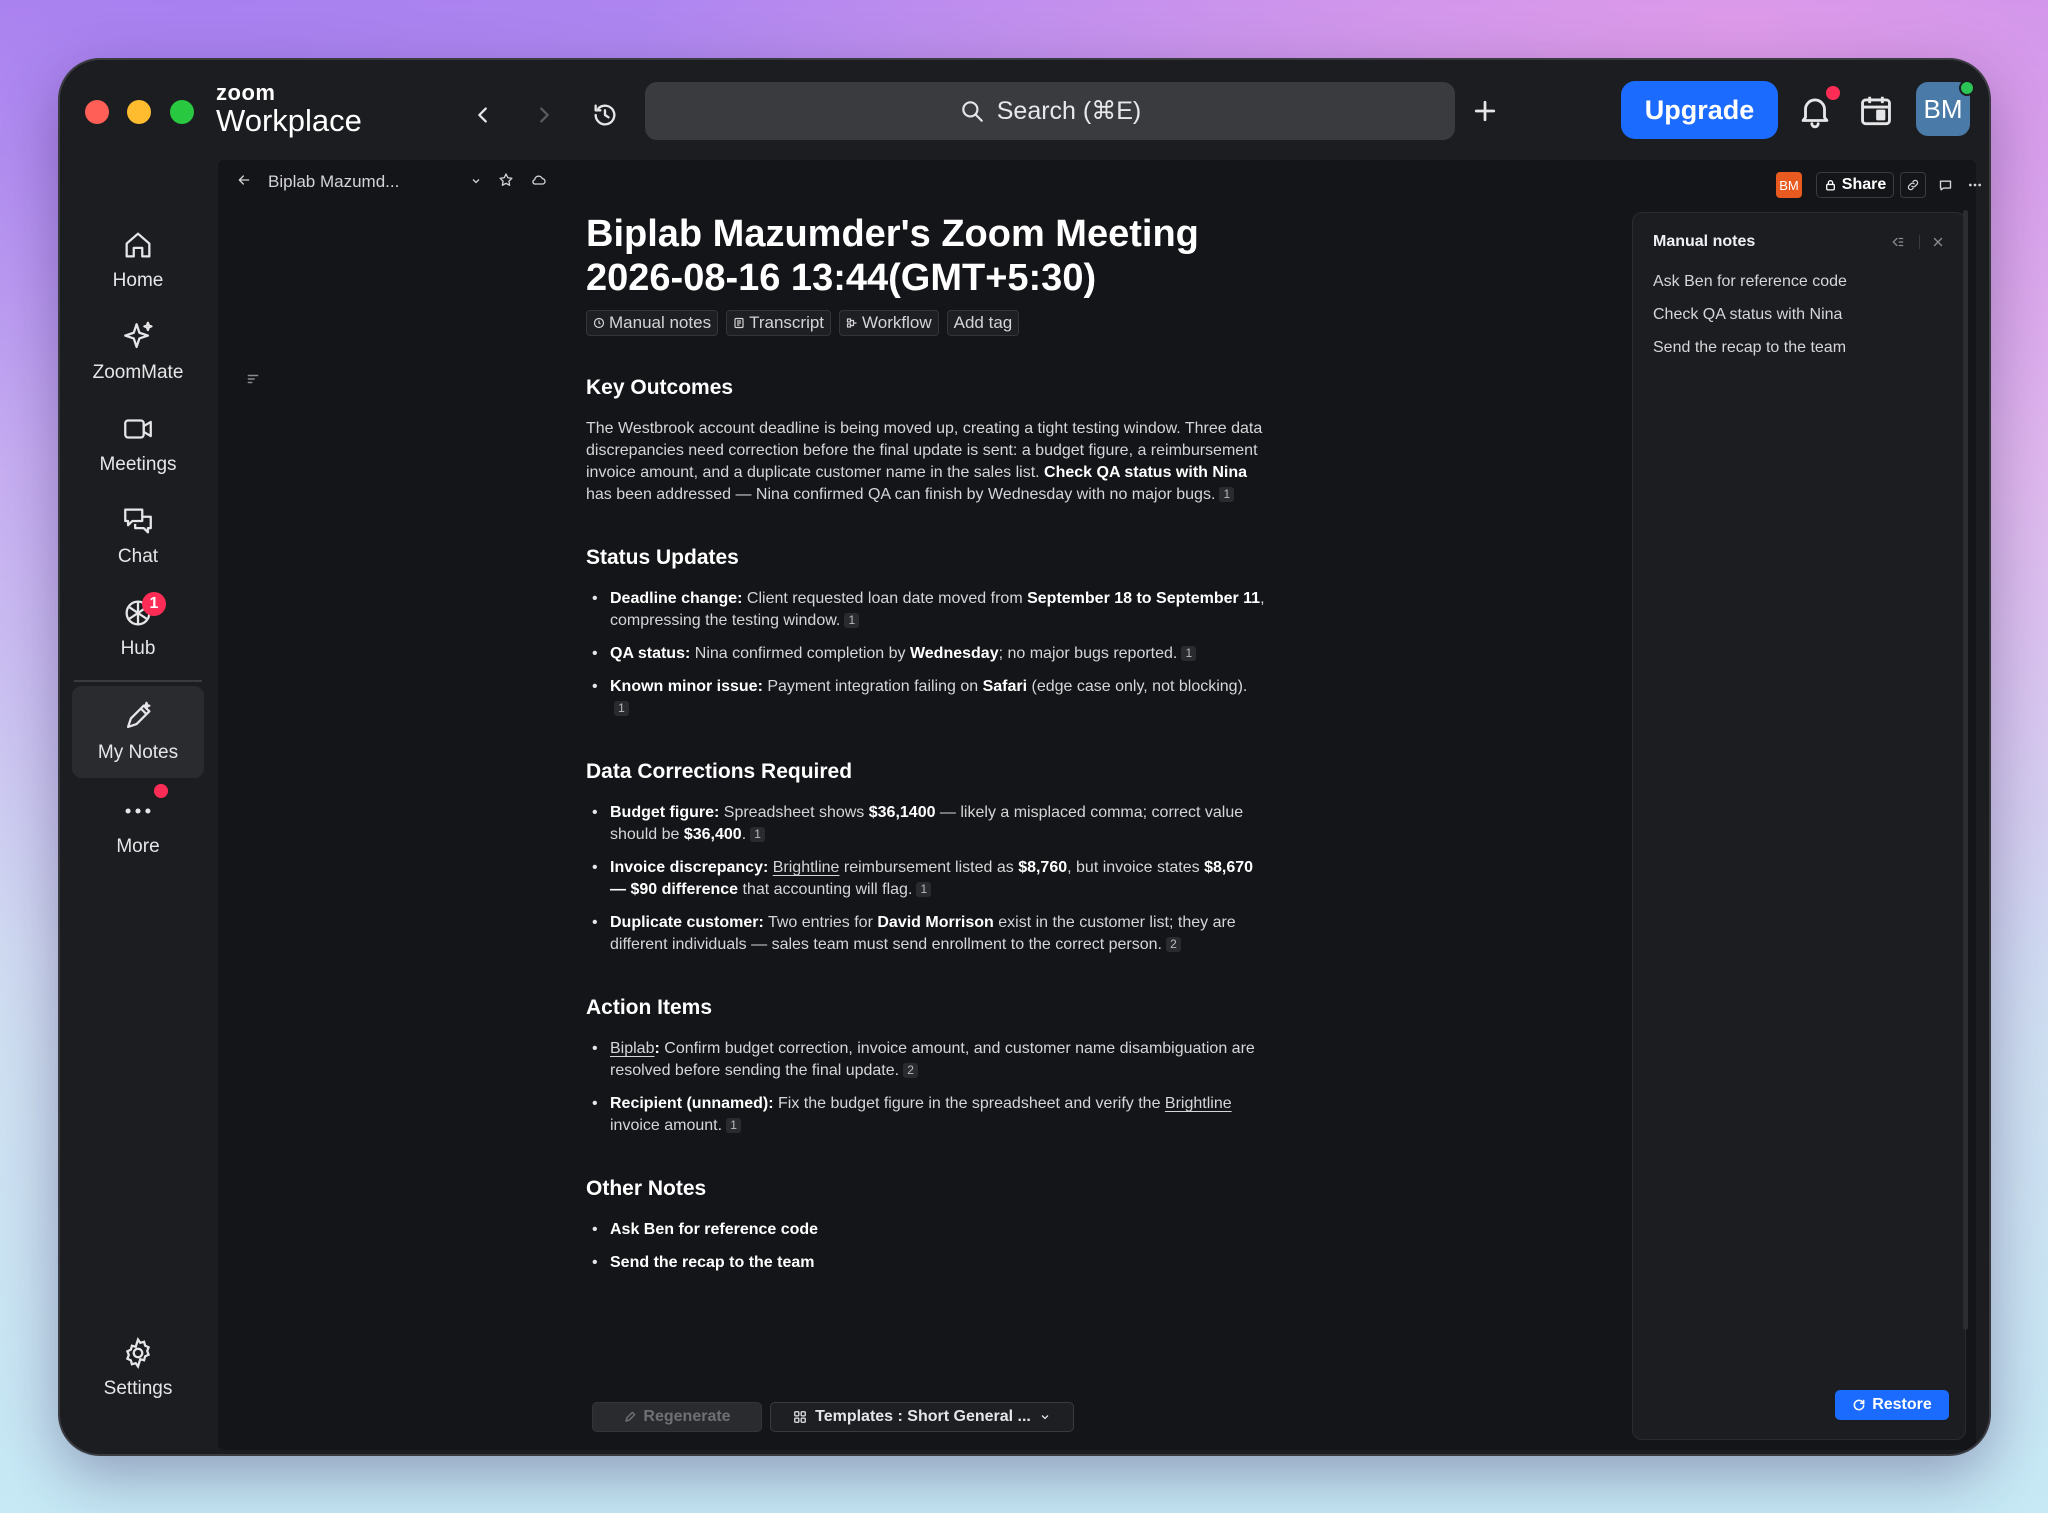 Image resolution: width=2048 pixels, height=1513 pixels. Describe the element at coordinates (138, 846) in the screenshot. I see `sidebar-item-label: More` at that location.